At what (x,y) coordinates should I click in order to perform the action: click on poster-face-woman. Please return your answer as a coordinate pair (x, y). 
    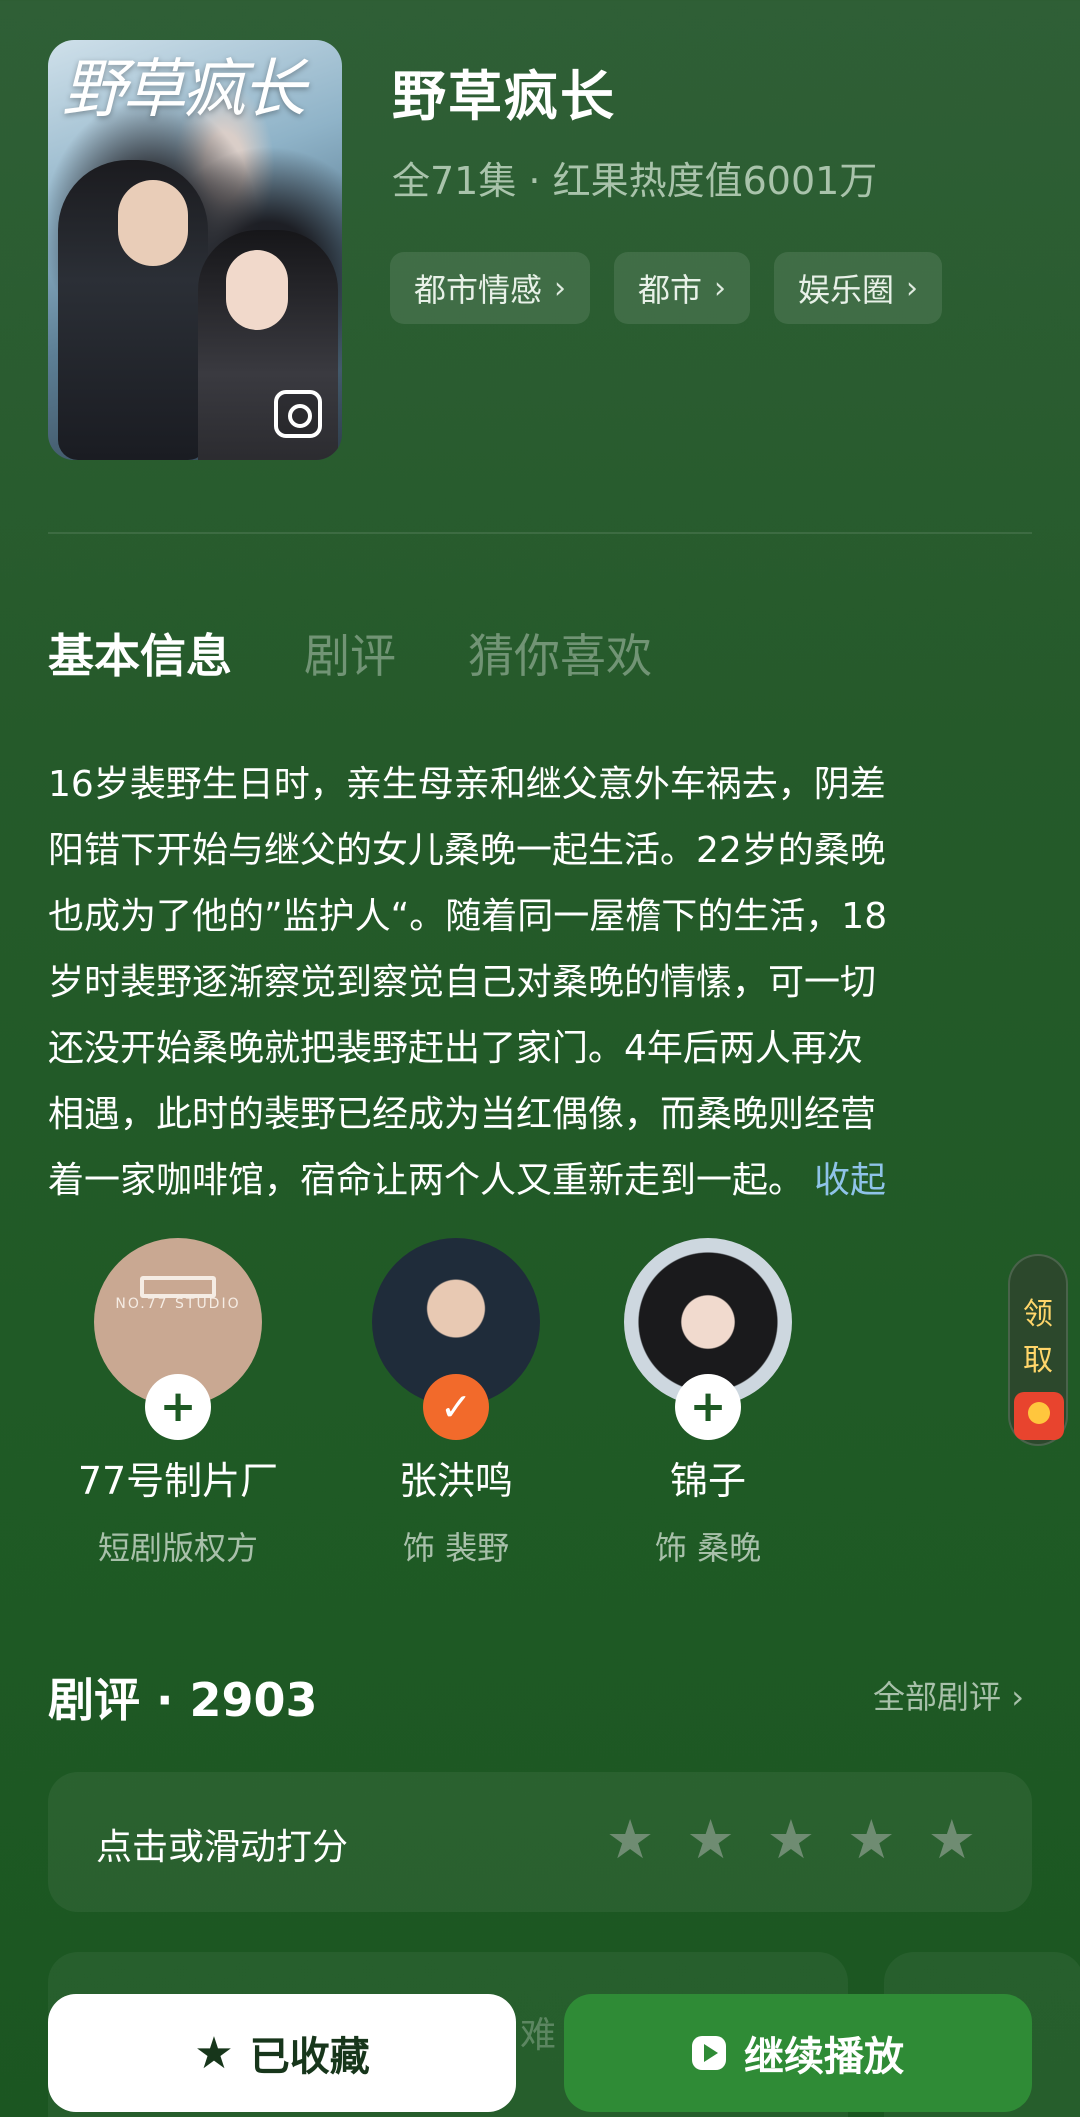
    Looking at the image, I should click on (257, 290).